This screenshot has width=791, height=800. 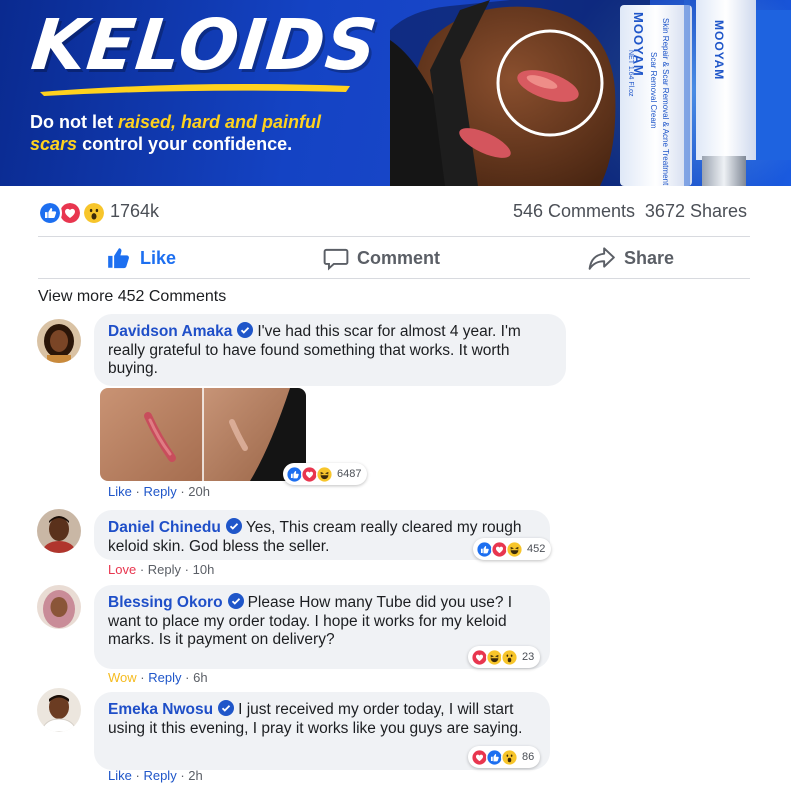 I want to click on share-label: Share, so click(x=649, y=257).